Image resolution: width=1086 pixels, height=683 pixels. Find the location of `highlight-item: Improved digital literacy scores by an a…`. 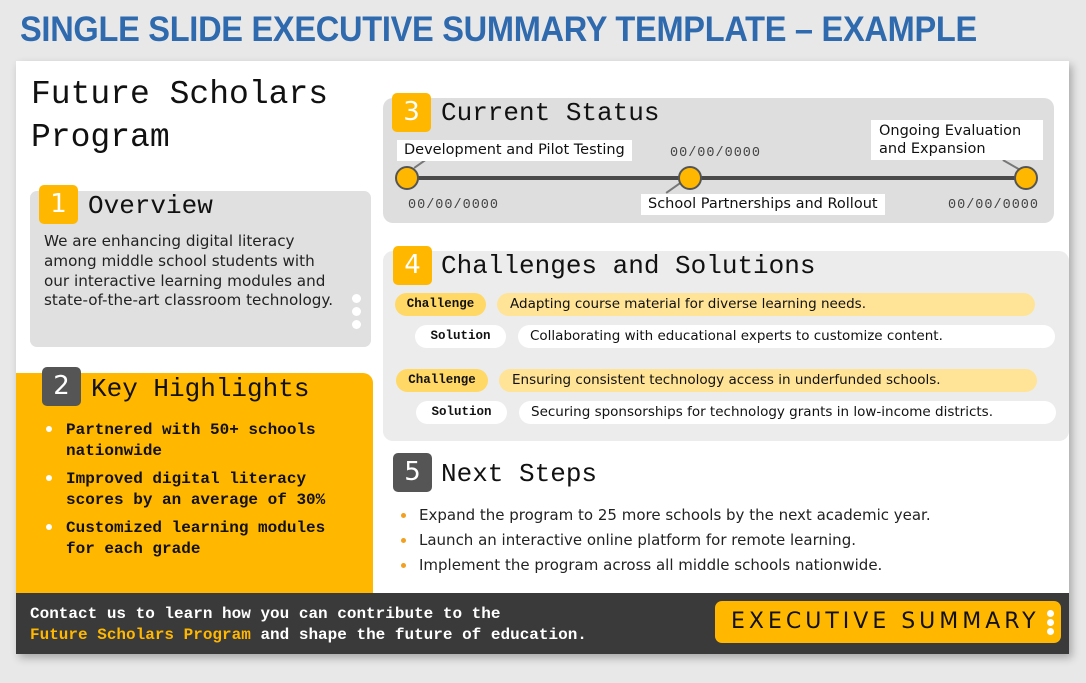

highlight-item: Improved digital literacy scores by an a… is located at coordinates (202, 489).